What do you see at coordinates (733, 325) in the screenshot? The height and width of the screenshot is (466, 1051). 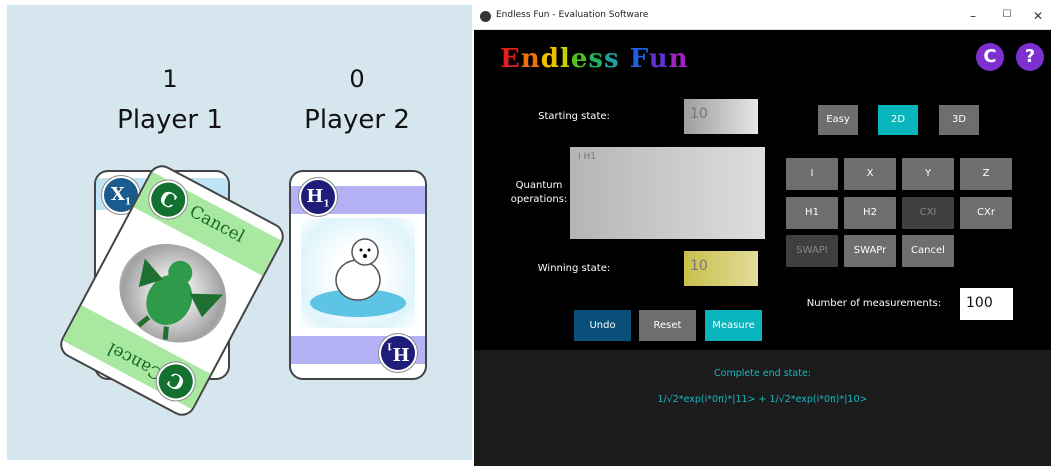 I see `measure-button: Measure` at bounding box center [733, 325].